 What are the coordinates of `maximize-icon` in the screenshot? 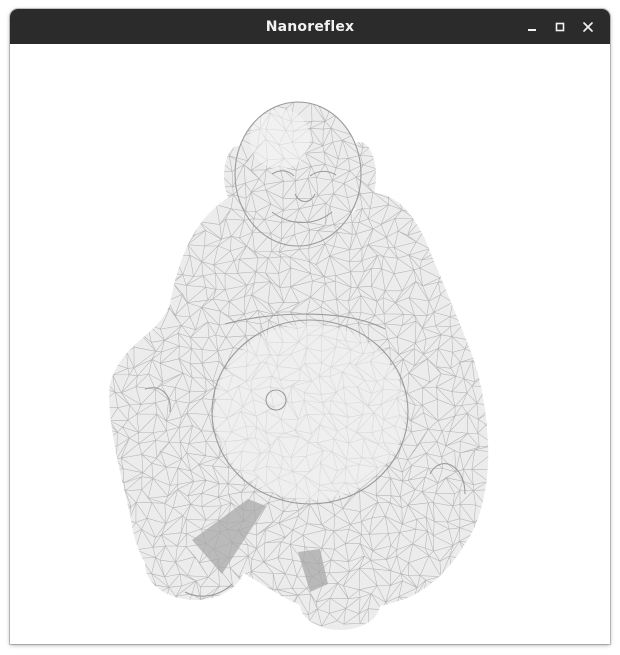 It's located at (560, 26).